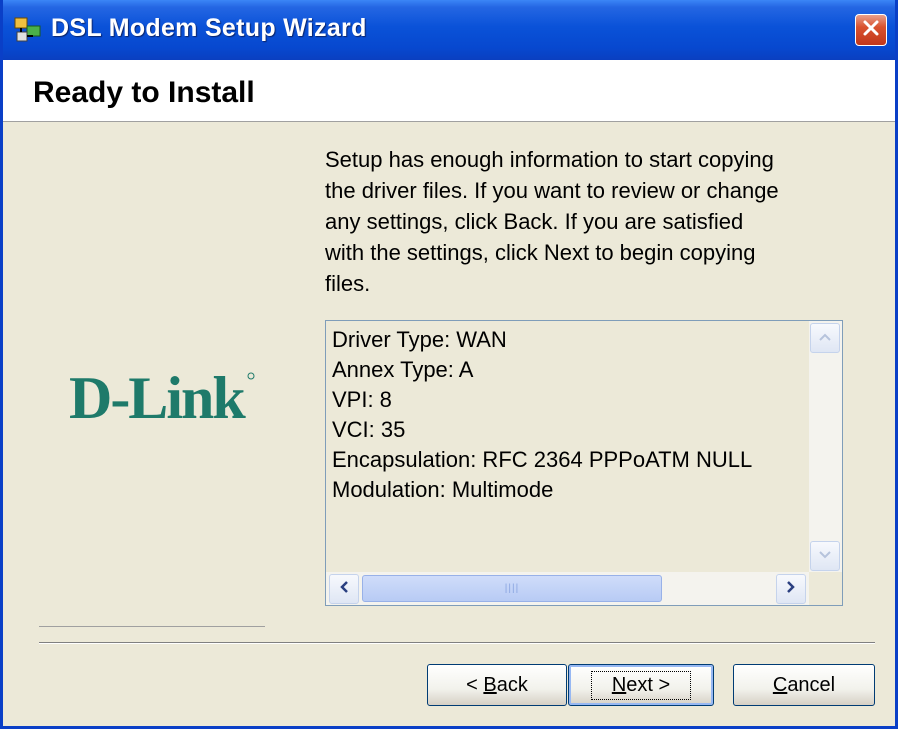  What do you see at coordinates (362, 399) in the screenshot?
I see `settings-line: VPI: 8` at bounding box center [362, 399].